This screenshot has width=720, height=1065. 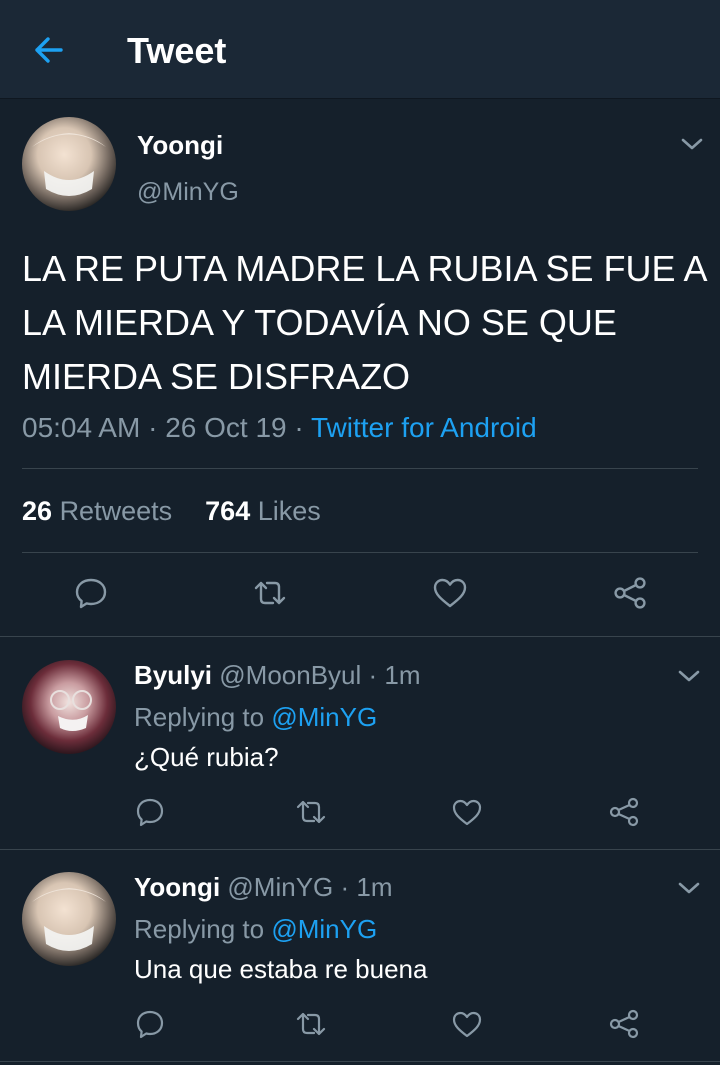 I want to click on top-bar: Tweet, so click(x=360, y=49).